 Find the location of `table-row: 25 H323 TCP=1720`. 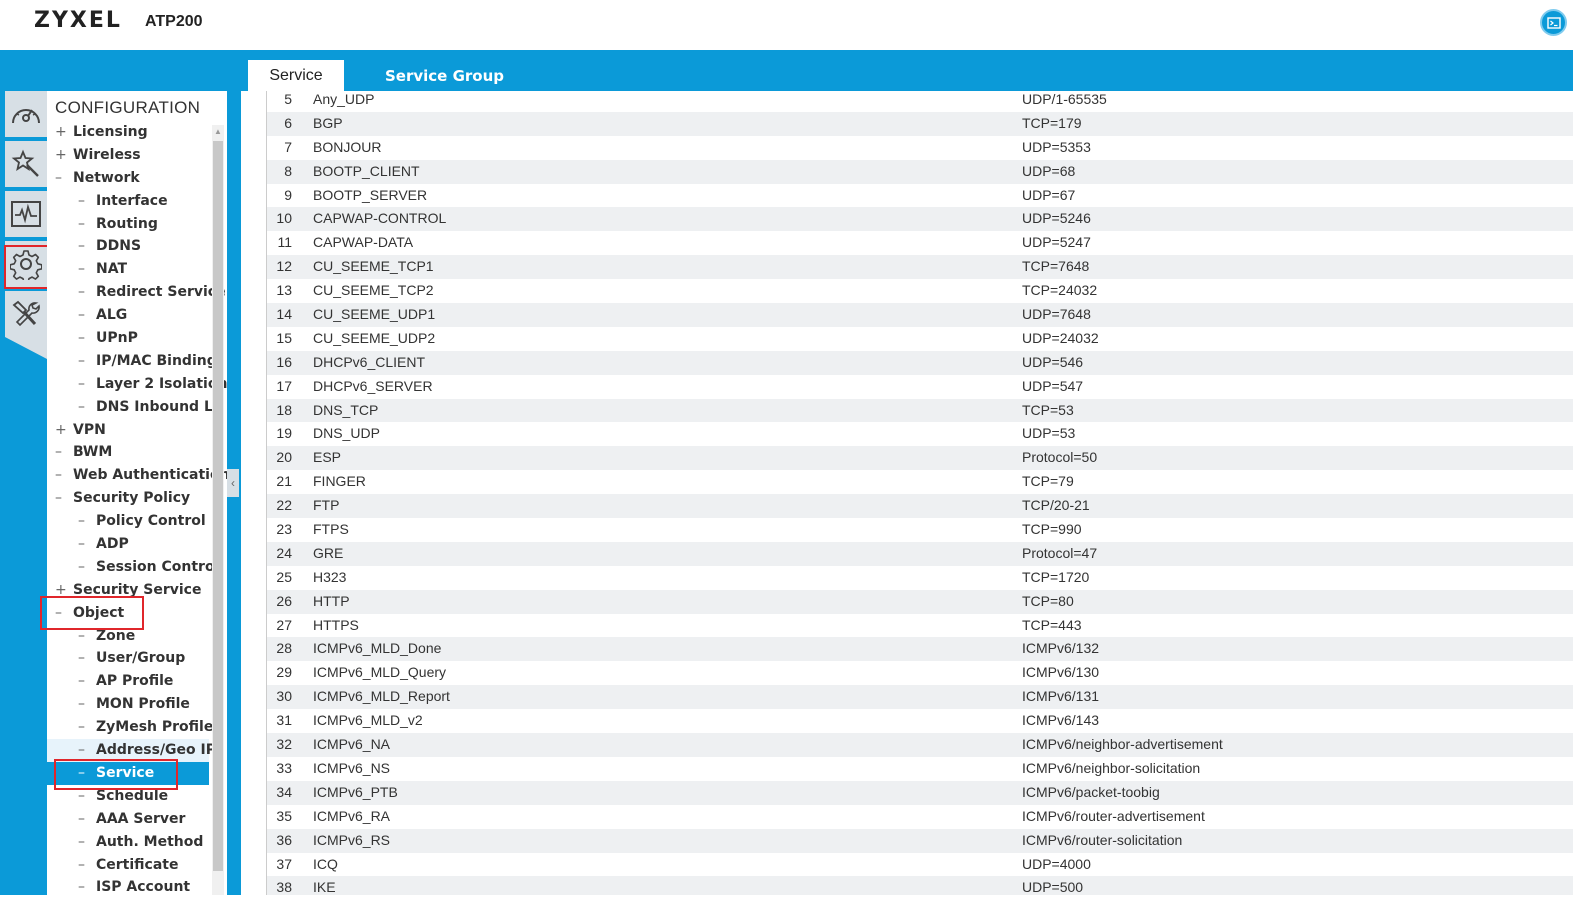

table-row: 25 H323 TCP=1720 is located at coordinates (920, 578).